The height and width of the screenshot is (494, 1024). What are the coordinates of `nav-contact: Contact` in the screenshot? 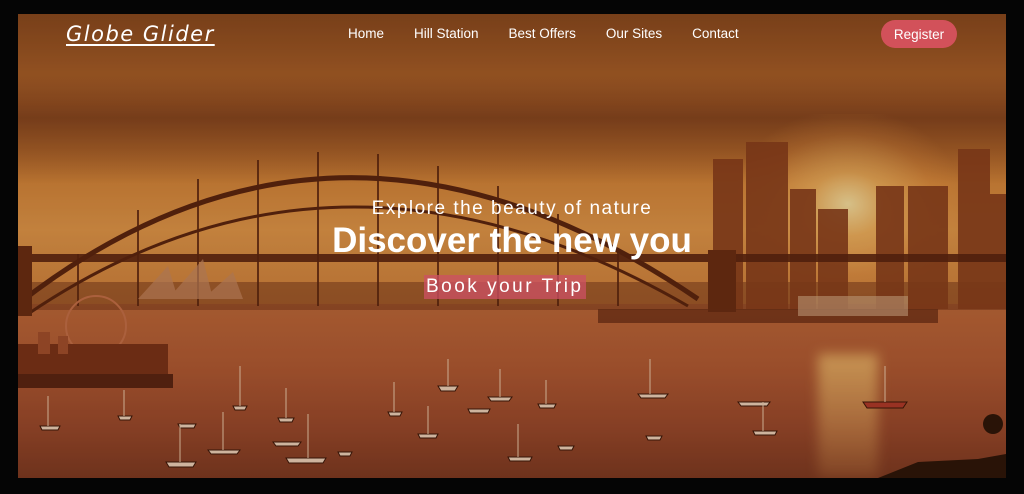 It's located at (715, 33).